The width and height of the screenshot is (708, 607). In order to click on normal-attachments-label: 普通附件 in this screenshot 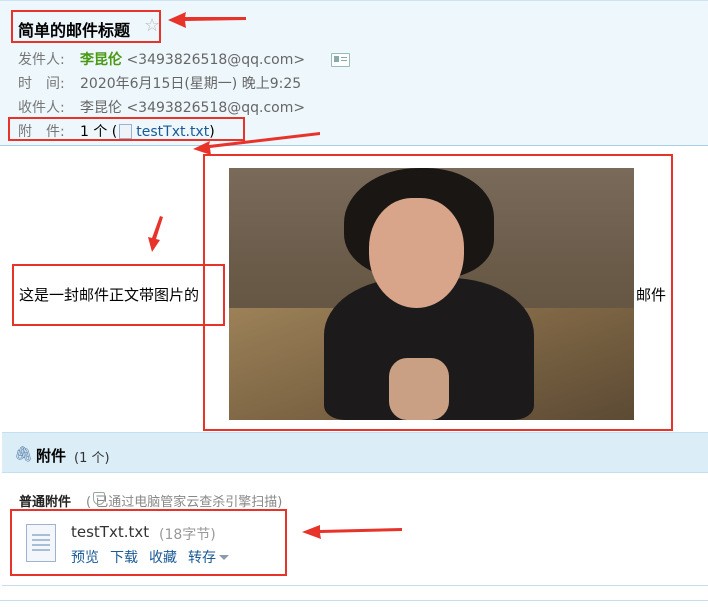, I will do `click(45, 502)`.